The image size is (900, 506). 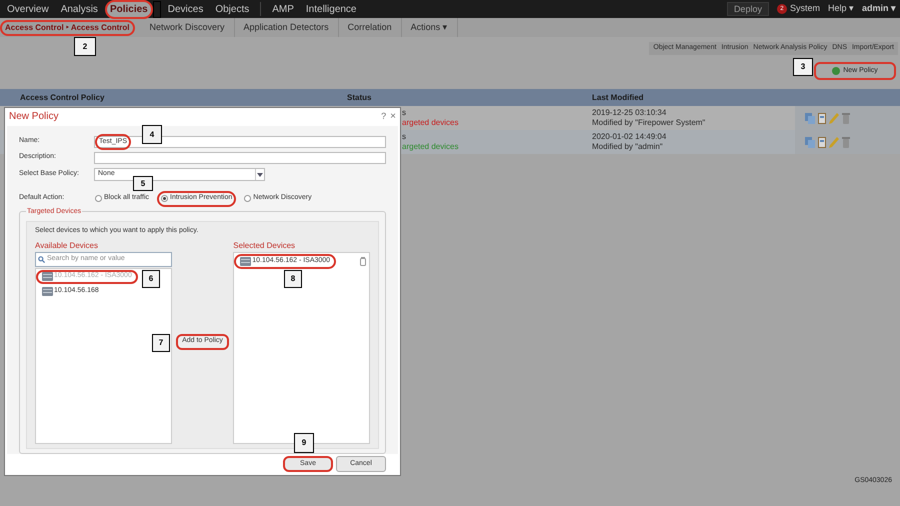 I want to click on nav-tab: Objects, so click(x=232, y=9).